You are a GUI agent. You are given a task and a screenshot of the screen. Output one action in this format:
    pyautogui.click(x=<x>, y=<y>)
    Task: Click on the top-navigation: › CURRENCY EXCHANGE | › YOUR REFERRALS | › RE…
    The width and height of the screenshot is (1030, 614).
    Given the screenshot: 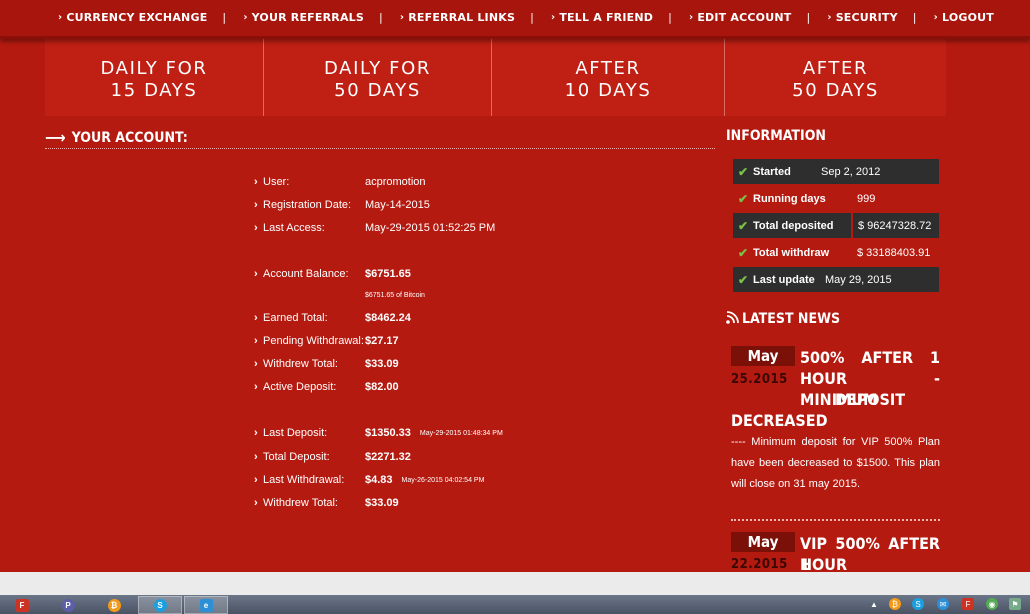 What is the action you would take?
    pyautogui.click(x=515, y=19)
    